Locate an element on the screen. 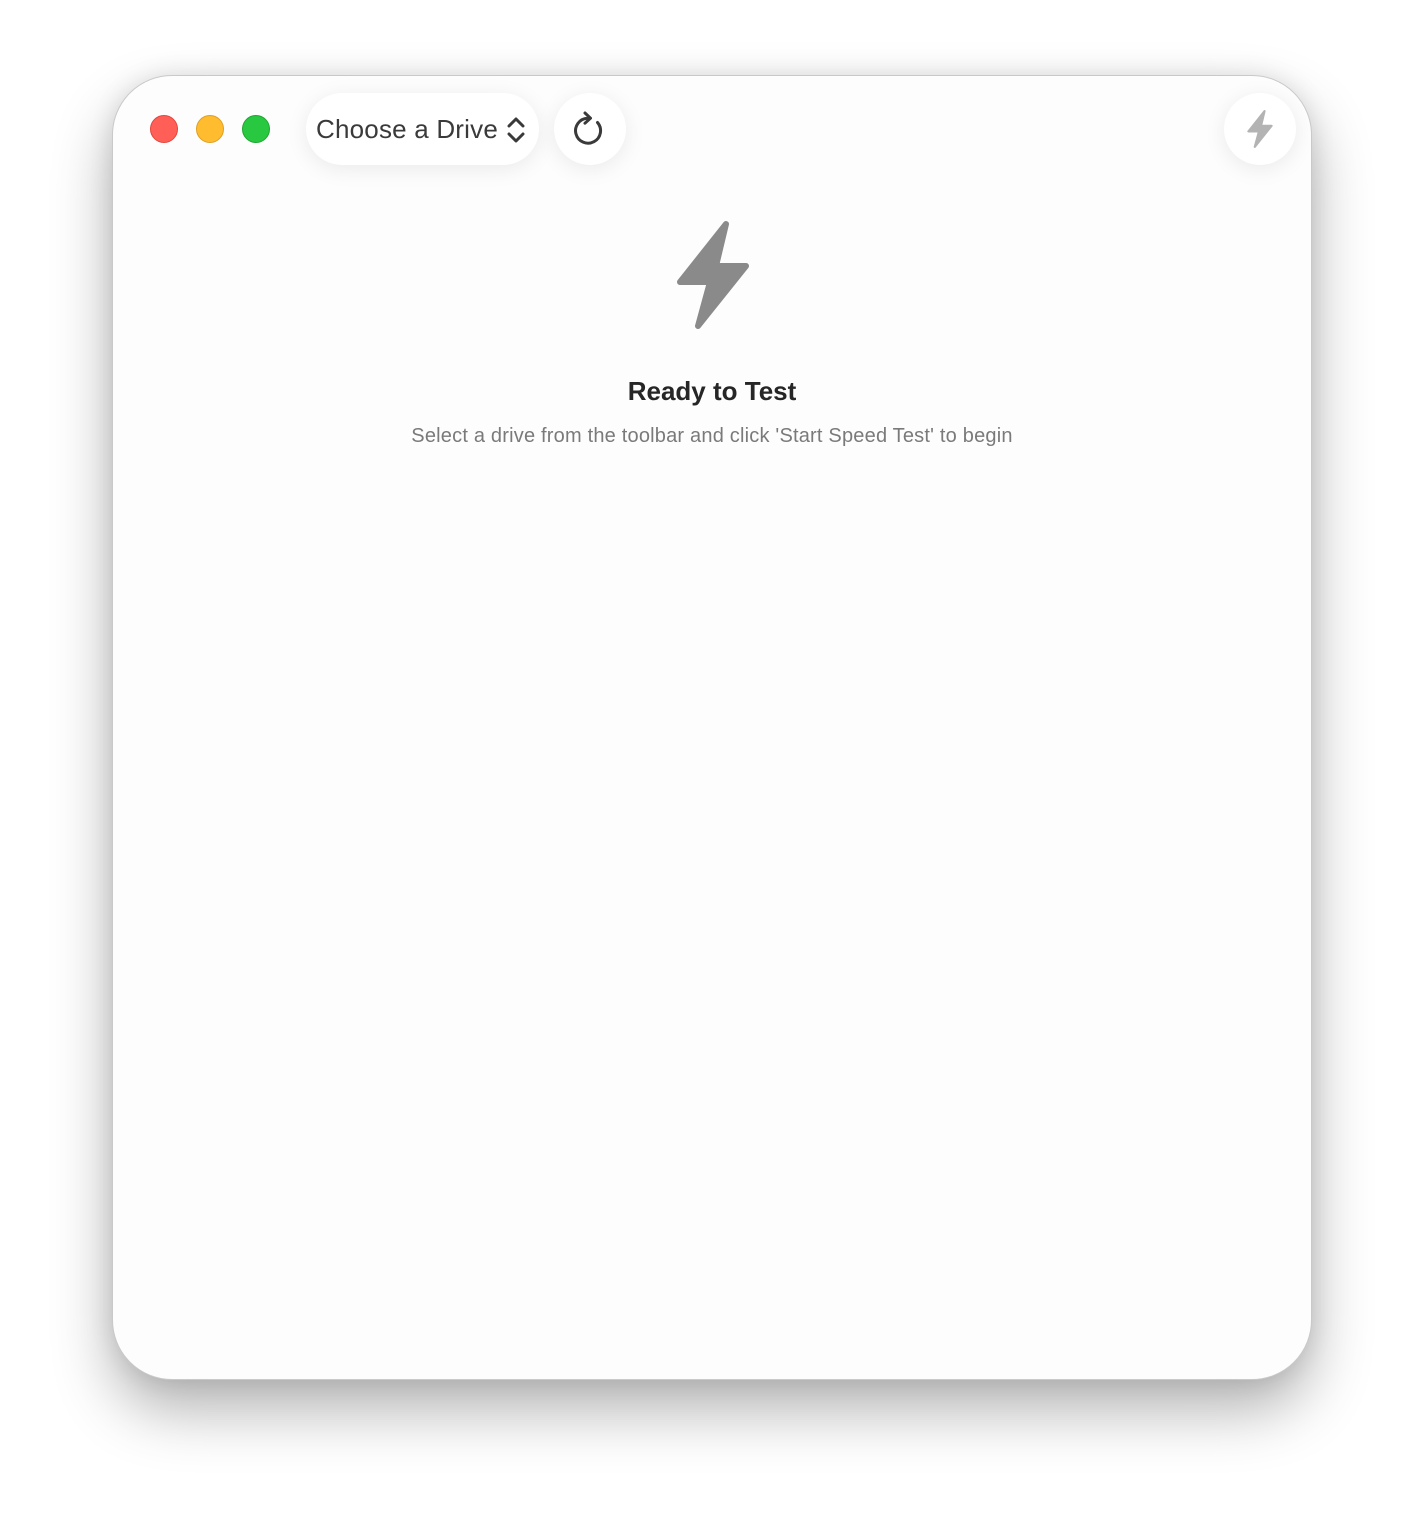 The image size is (1424, 1528). chevron-up-down-icon is located at coordinates (516, 130).